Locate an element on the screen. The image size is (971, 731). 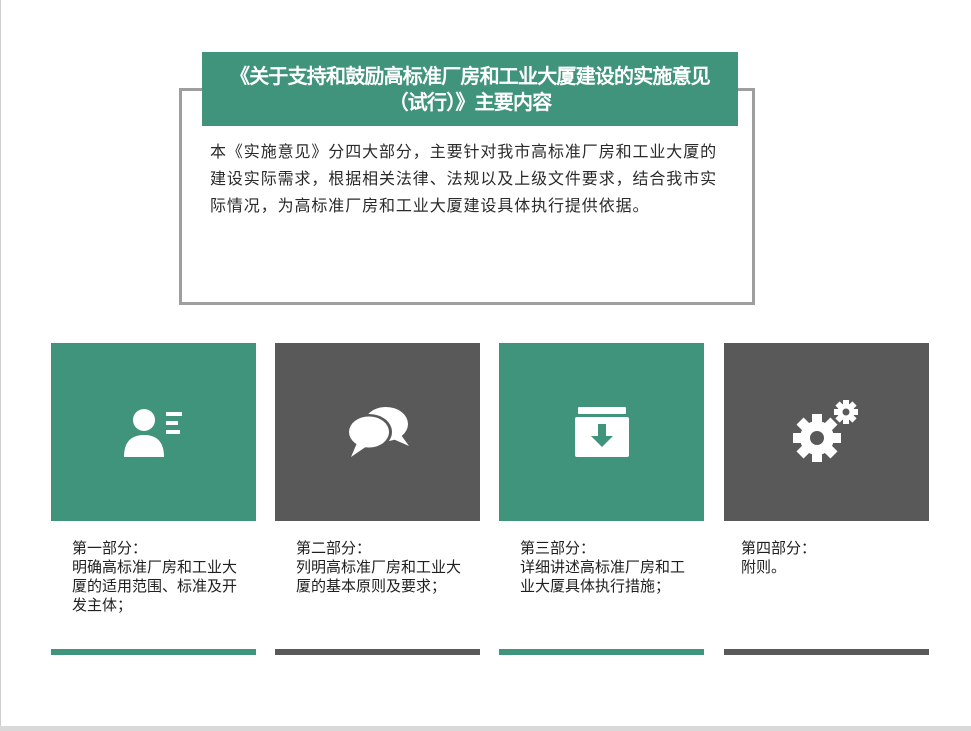
card-2-text: 第二部分： 列明高标准厂房和工业大厦的基本原则及要求； is located at coordinates (383, 567).